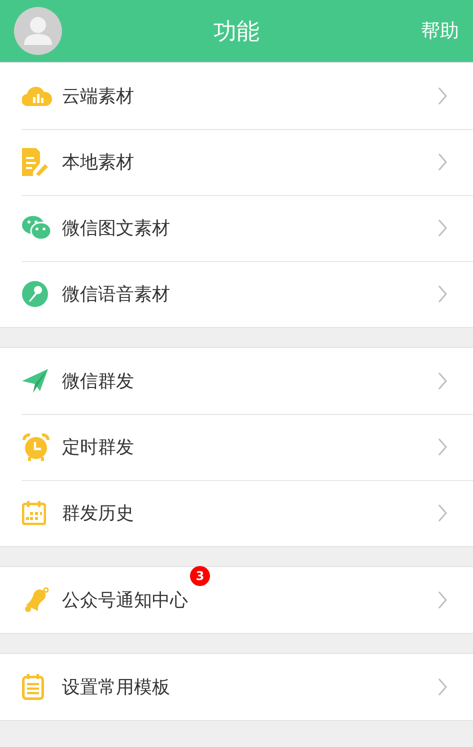 The width and height of the screenshot is (473, 747). Describe the element at coordinates (116, 294) in the screenshot. I see `item-label: 微信语音素材` at that location.